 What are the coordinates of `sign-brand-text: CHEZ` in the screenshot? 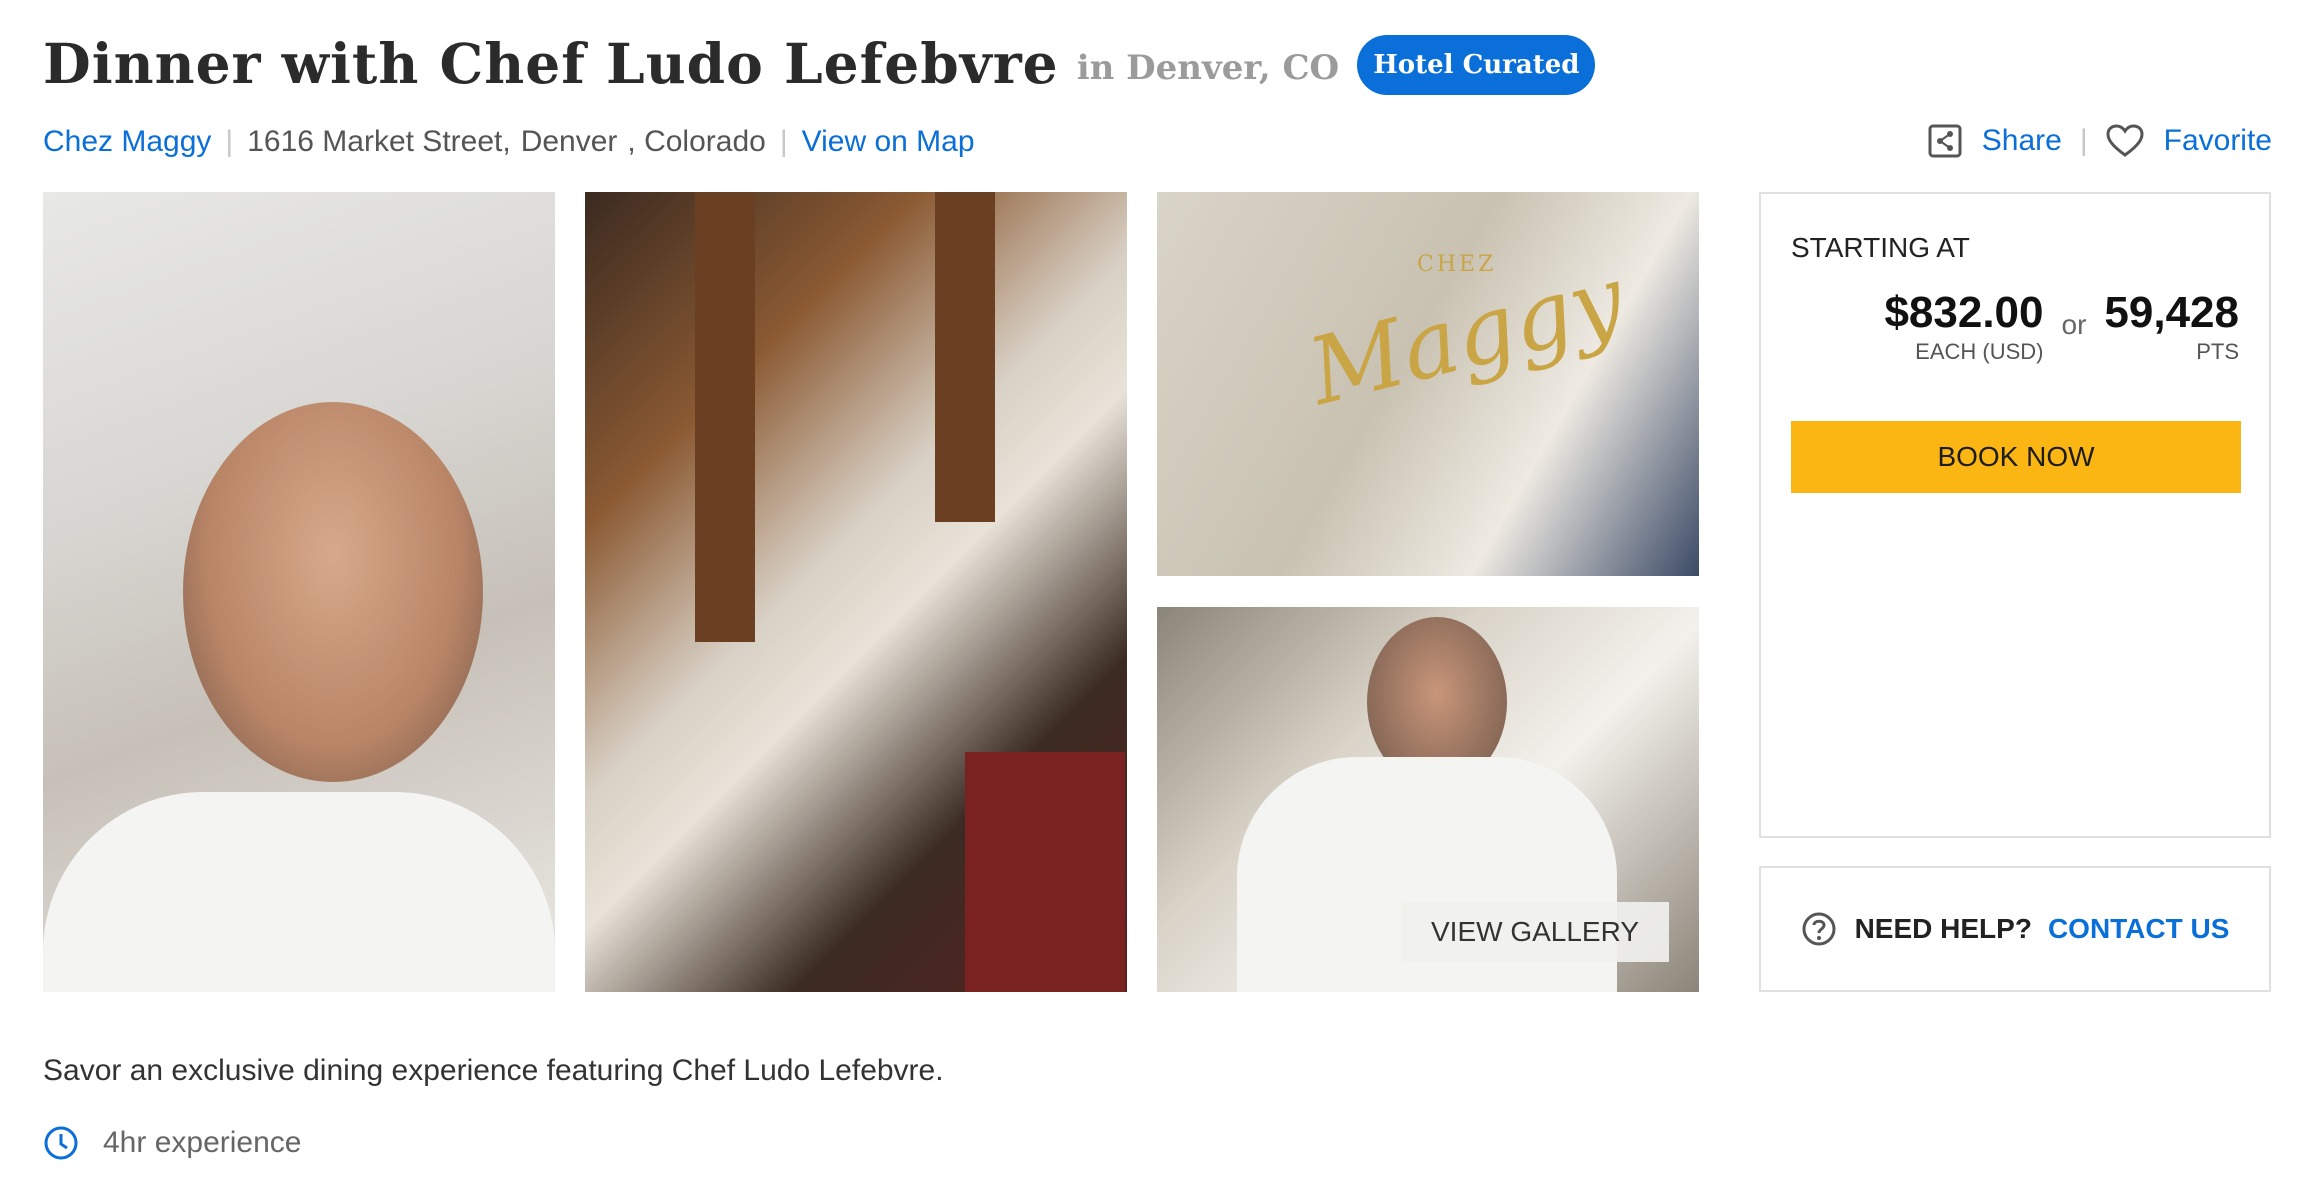 It's located at (1457, 264).